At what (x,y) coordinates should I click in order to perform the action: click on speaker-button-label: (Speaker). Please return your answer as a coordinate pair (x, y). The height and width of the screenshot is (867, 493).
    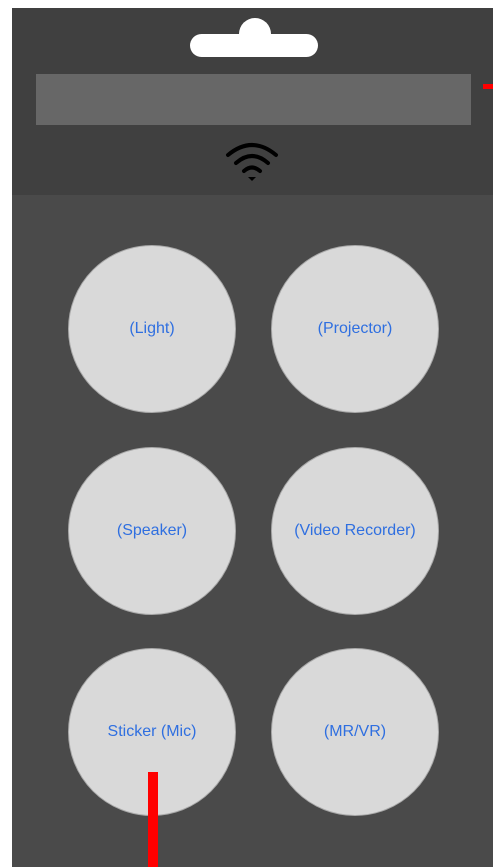
    Looking at the image, I should click on (152, 530).